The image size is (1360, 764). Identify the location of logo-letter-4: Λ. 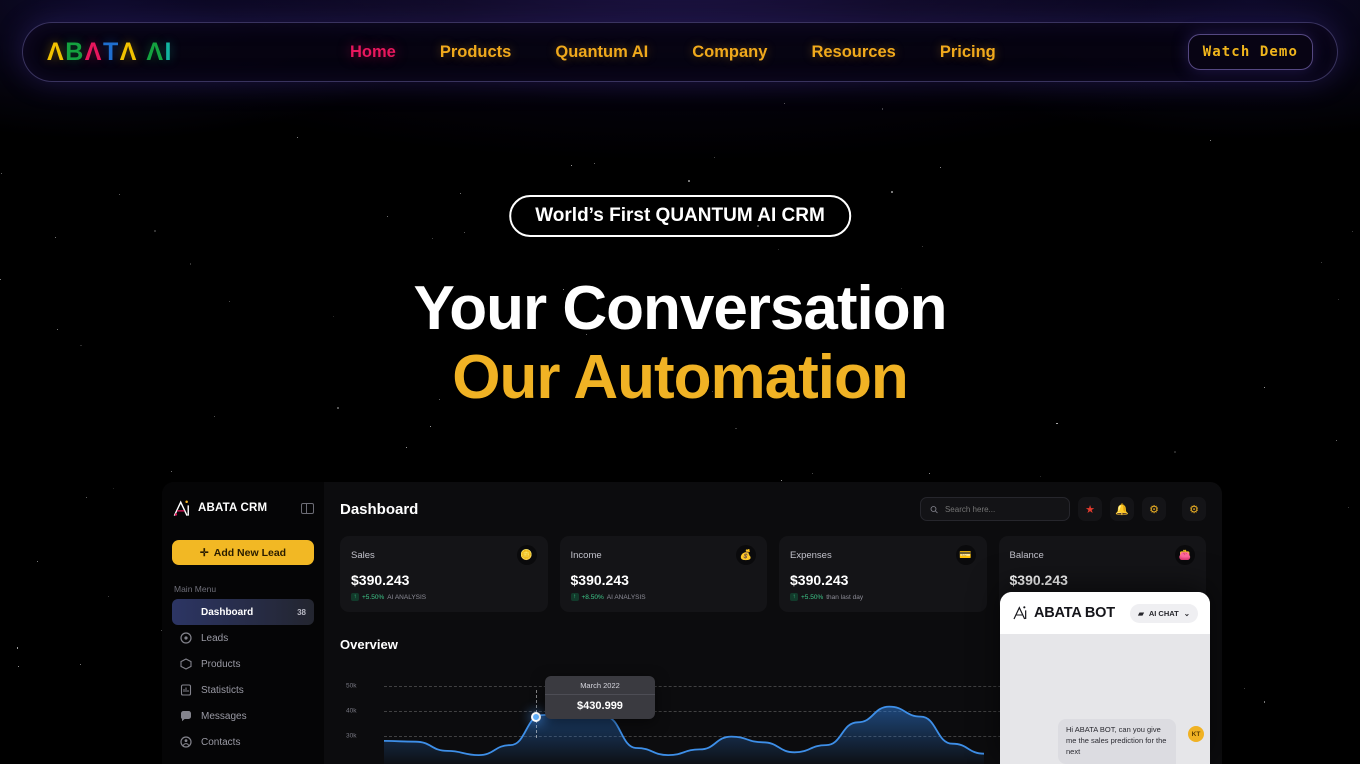
(128, 51).